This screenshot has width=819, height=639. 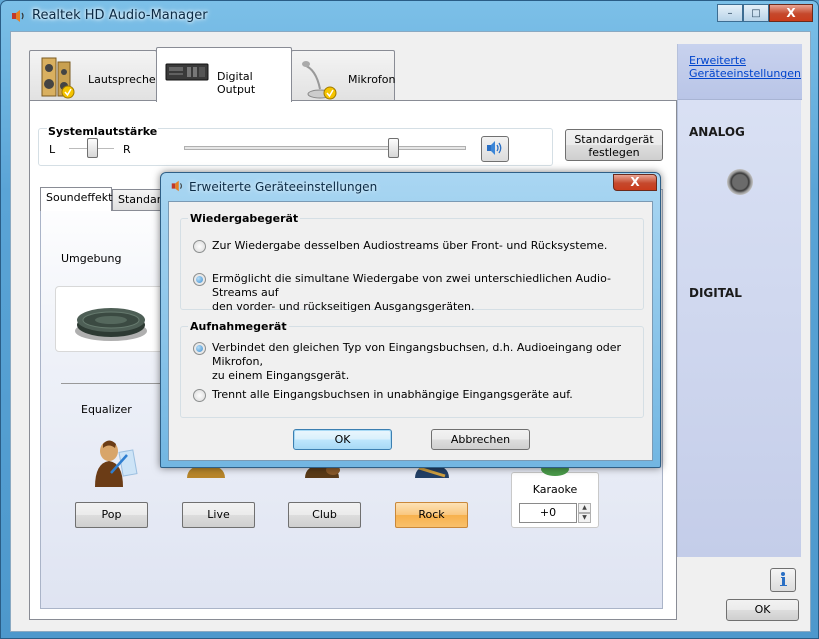 I want to click on system-volume-group: Systemlautstärke L R, so click(x=295, y=145).